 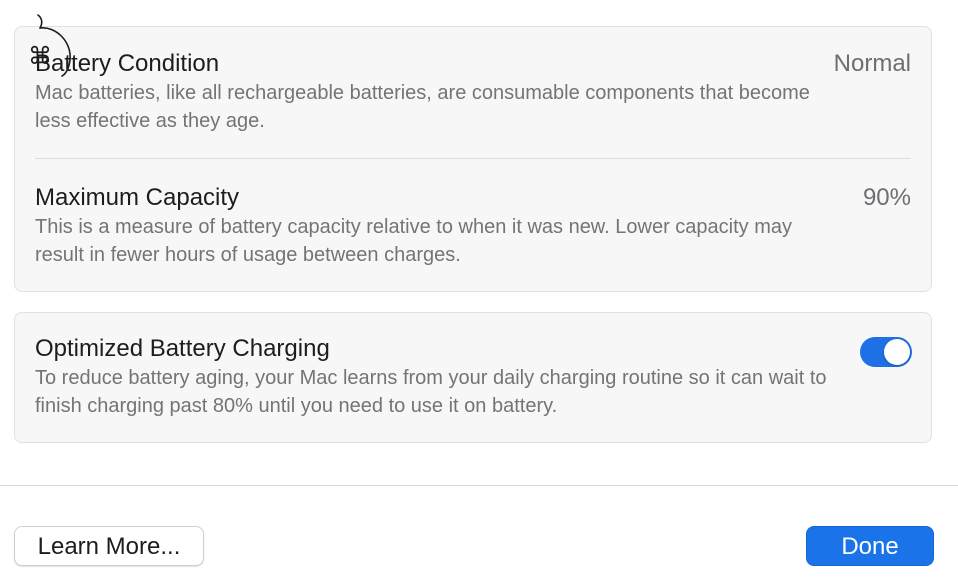 What do you see at coordinates (137, 197) in the screenshot?
I see `maximum-capacity-title: Maximum Capacity` at bounding box center [137, 197].